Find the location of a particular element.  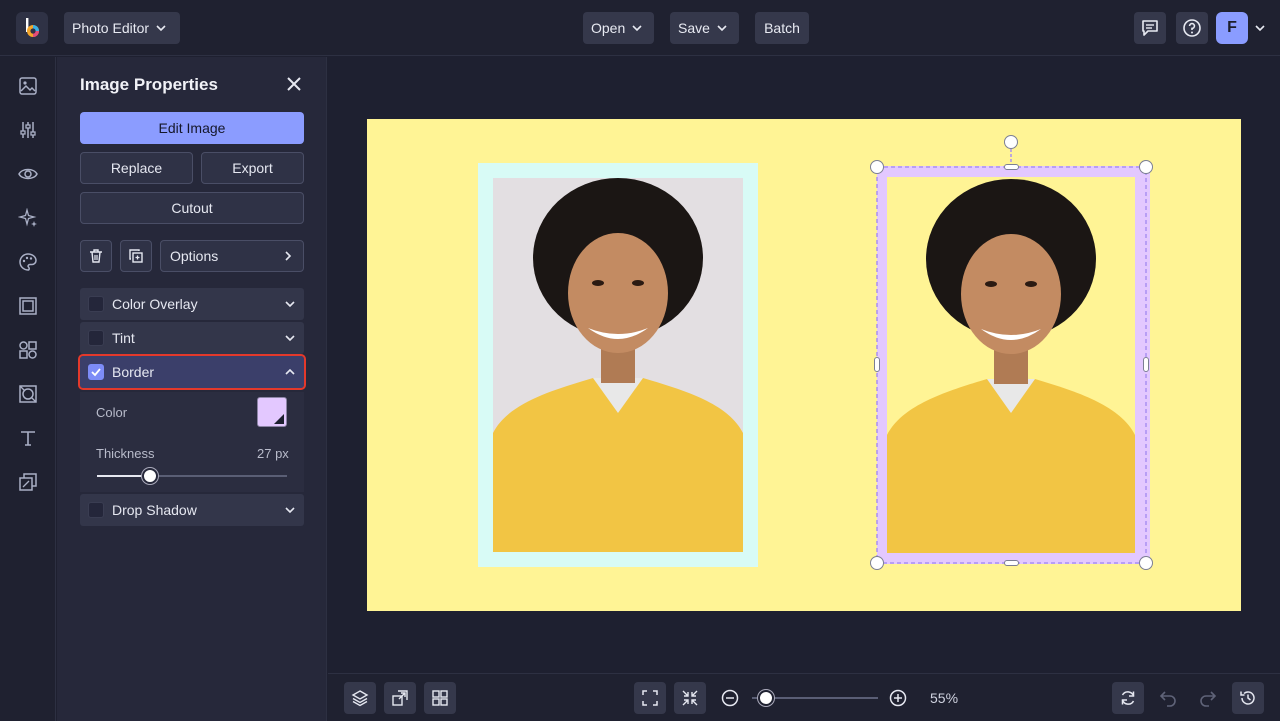

comment-icon is located at coordinates (1150, 28).